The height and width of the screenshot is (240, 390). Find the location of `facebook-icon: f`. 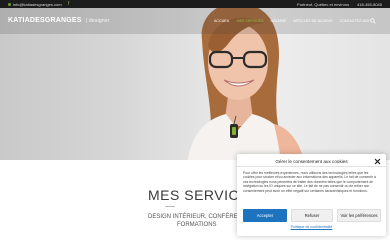

facebook-icon: f is located at coordinates (68, 4).